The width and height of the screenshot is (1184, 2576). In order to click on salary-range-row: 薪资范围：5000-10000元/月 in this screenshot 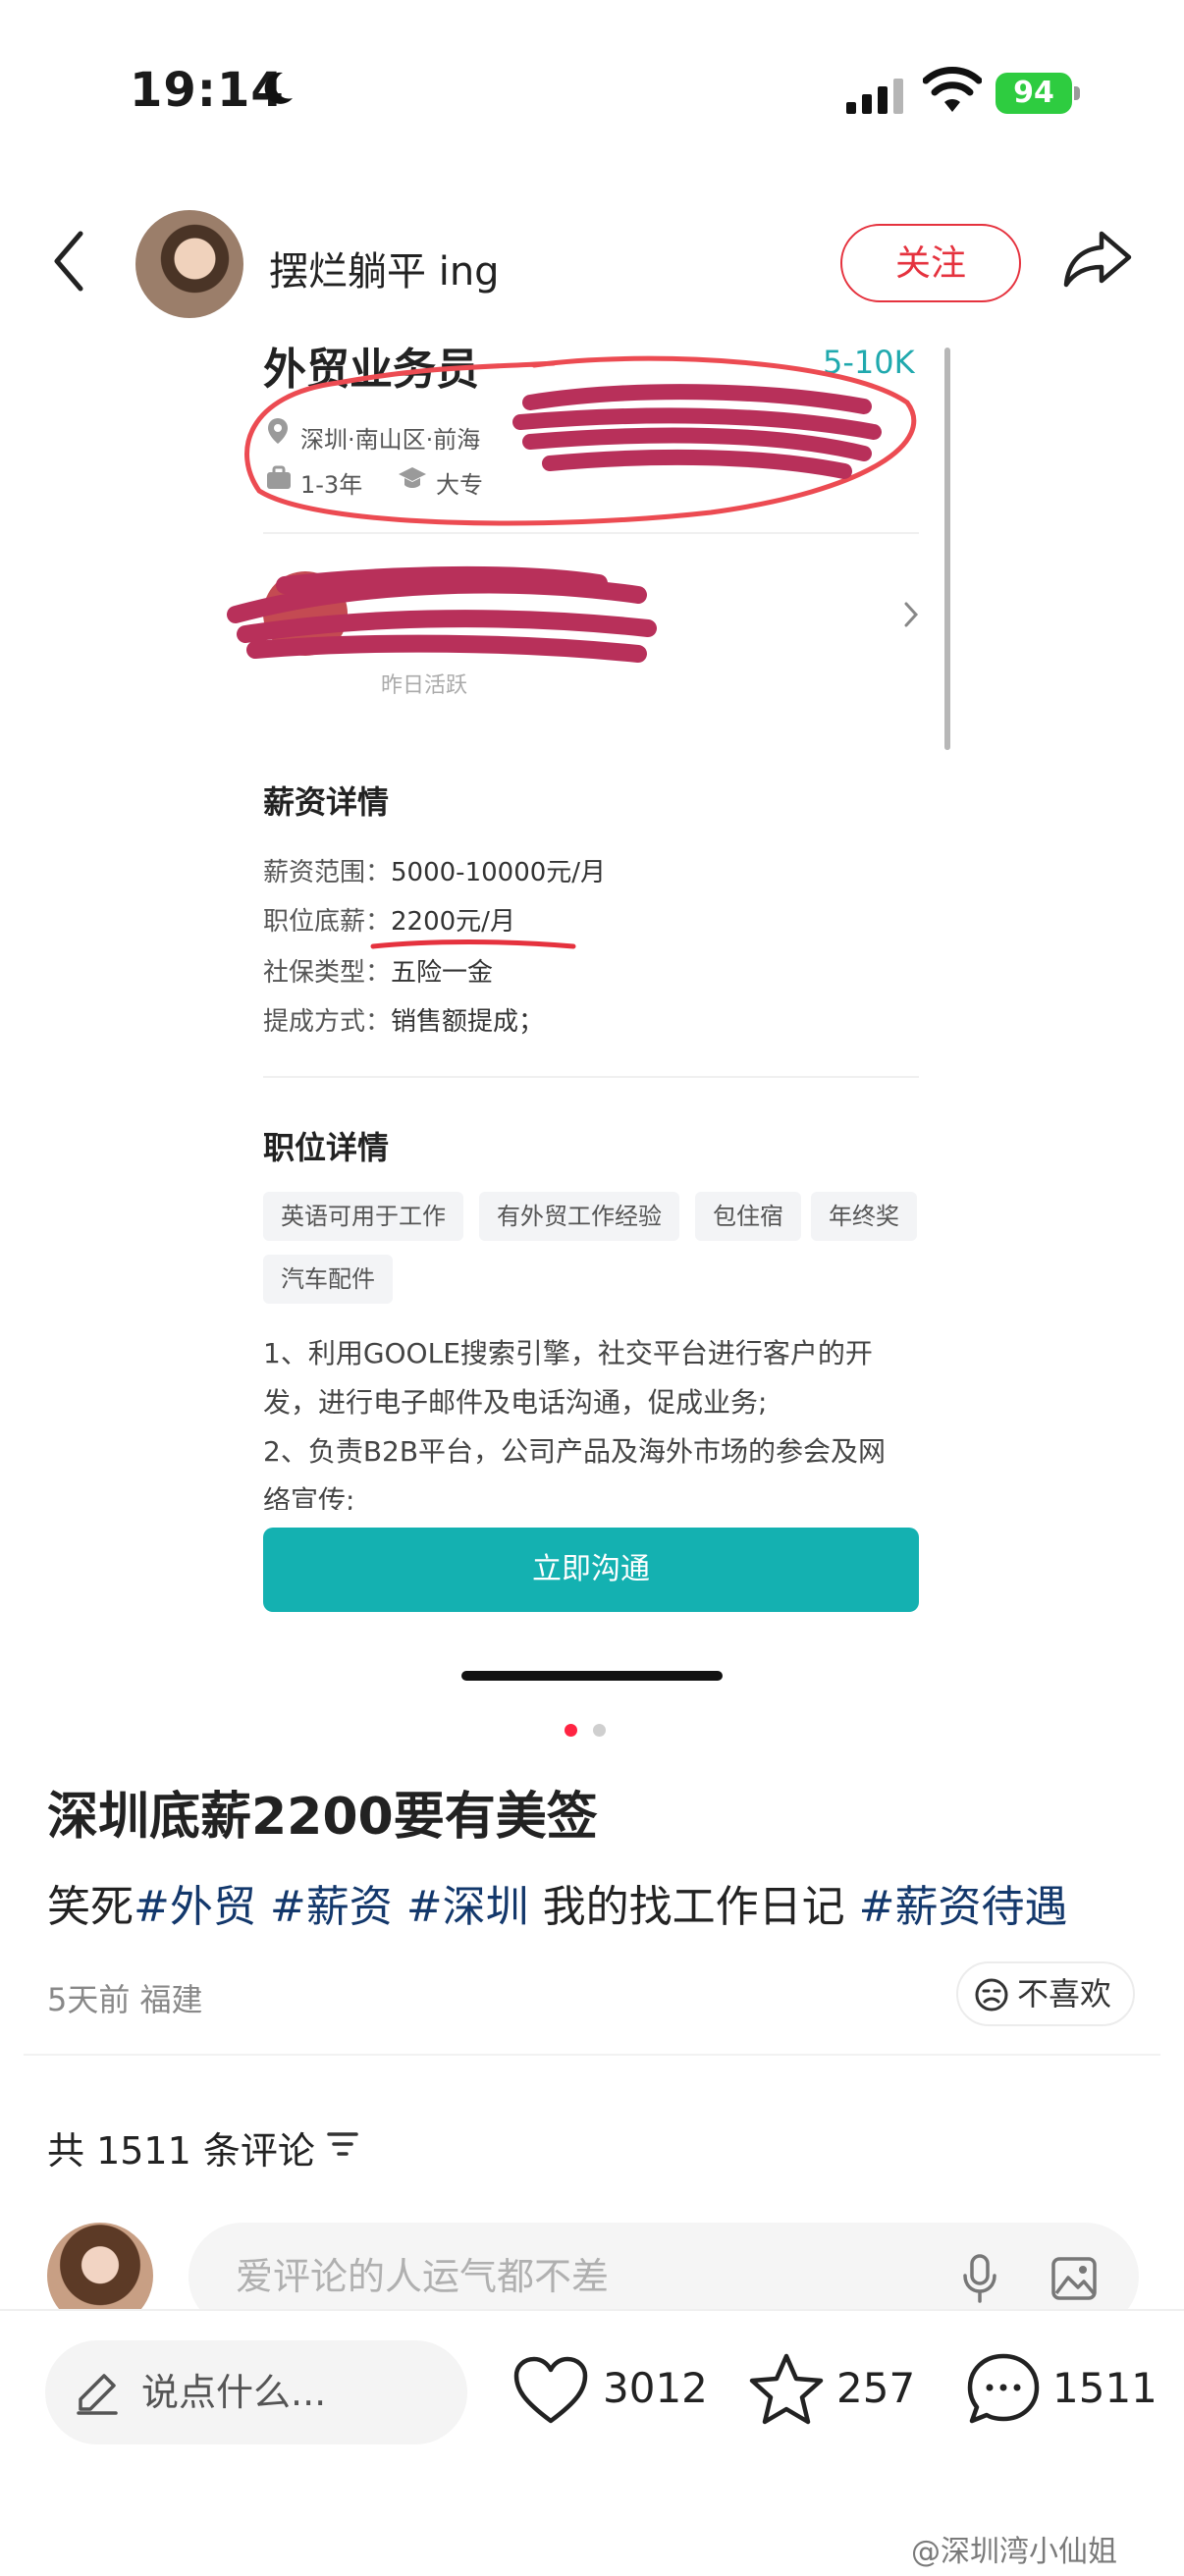, I will do `click(434, 870)`.